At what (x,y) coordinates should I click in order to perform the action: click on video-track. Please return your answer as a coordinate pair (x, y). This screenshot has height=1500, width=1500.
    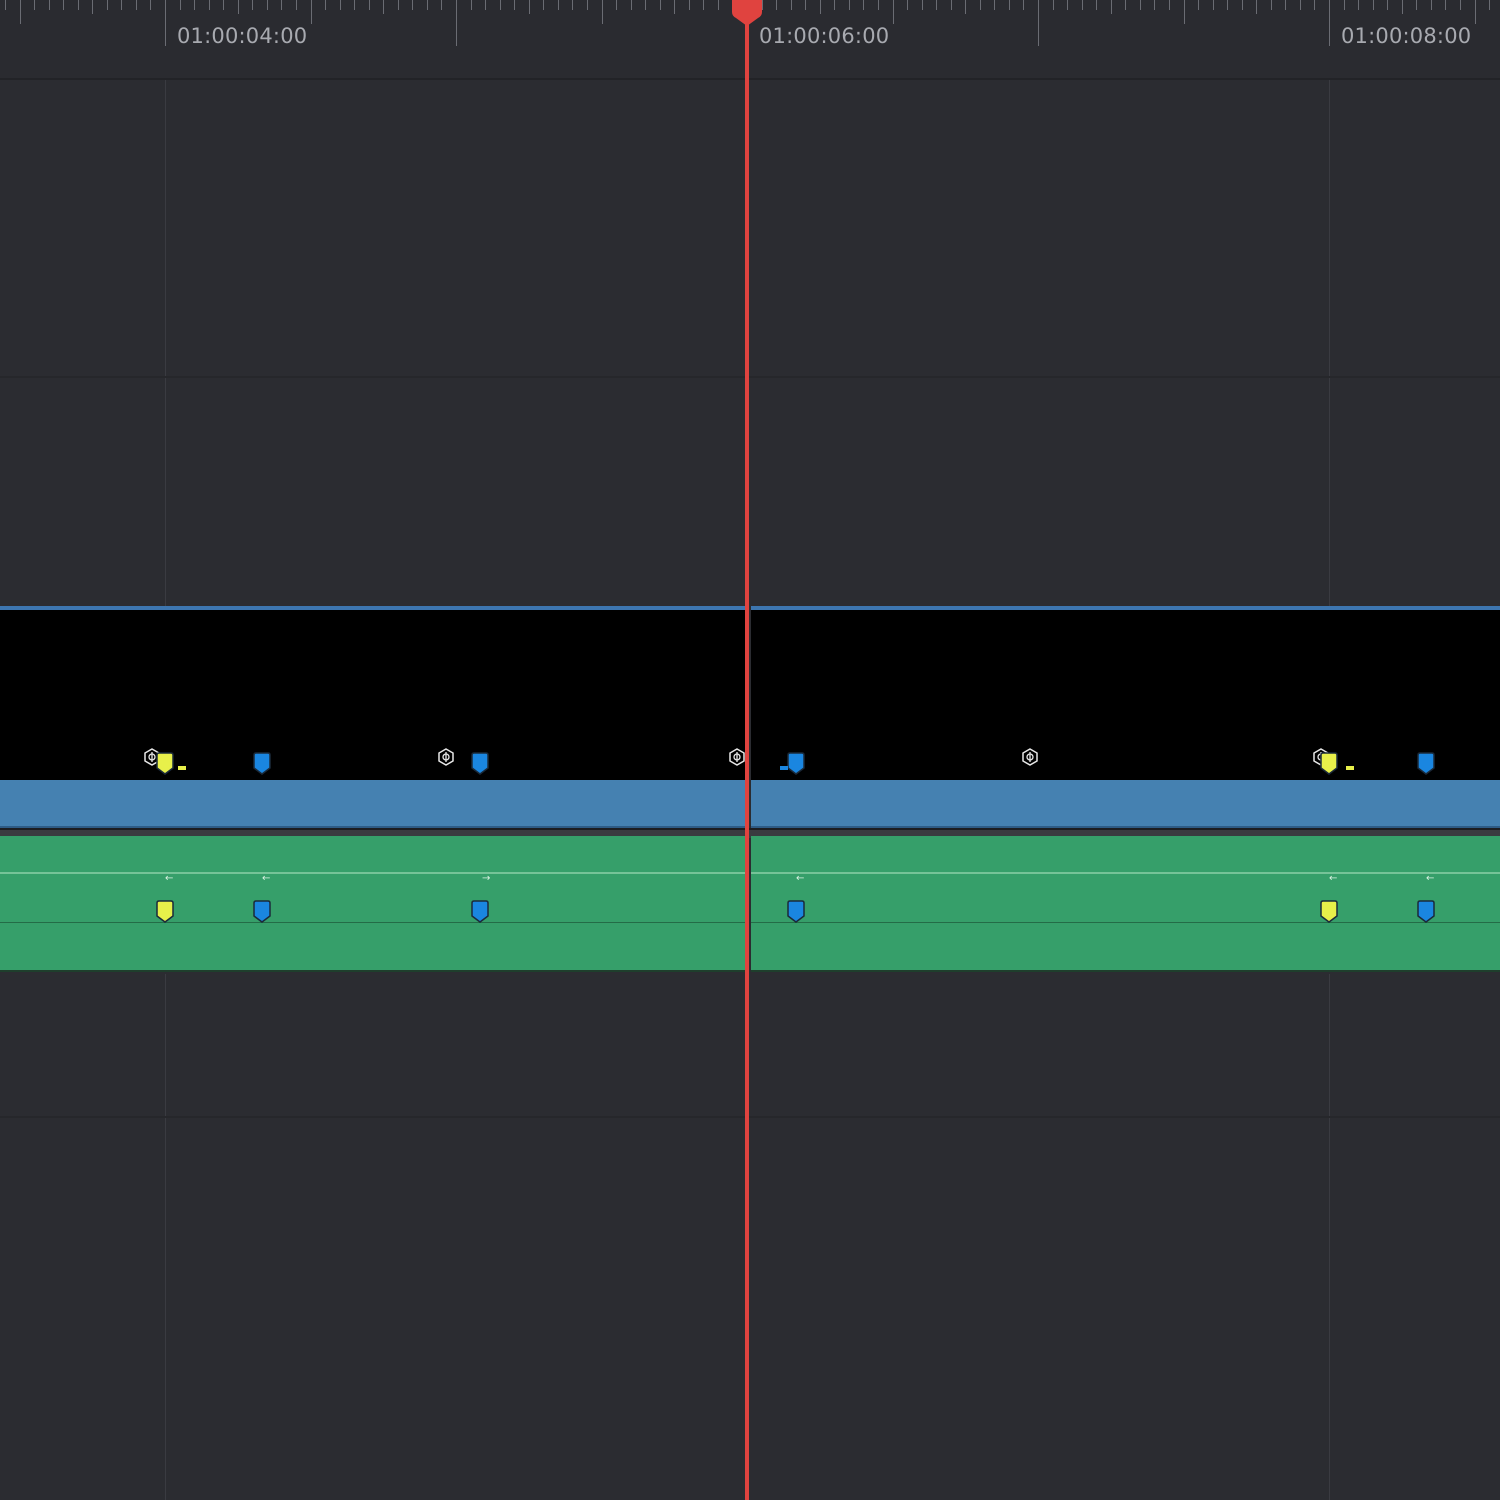
    Looking at the image, I should click on (750, 717).